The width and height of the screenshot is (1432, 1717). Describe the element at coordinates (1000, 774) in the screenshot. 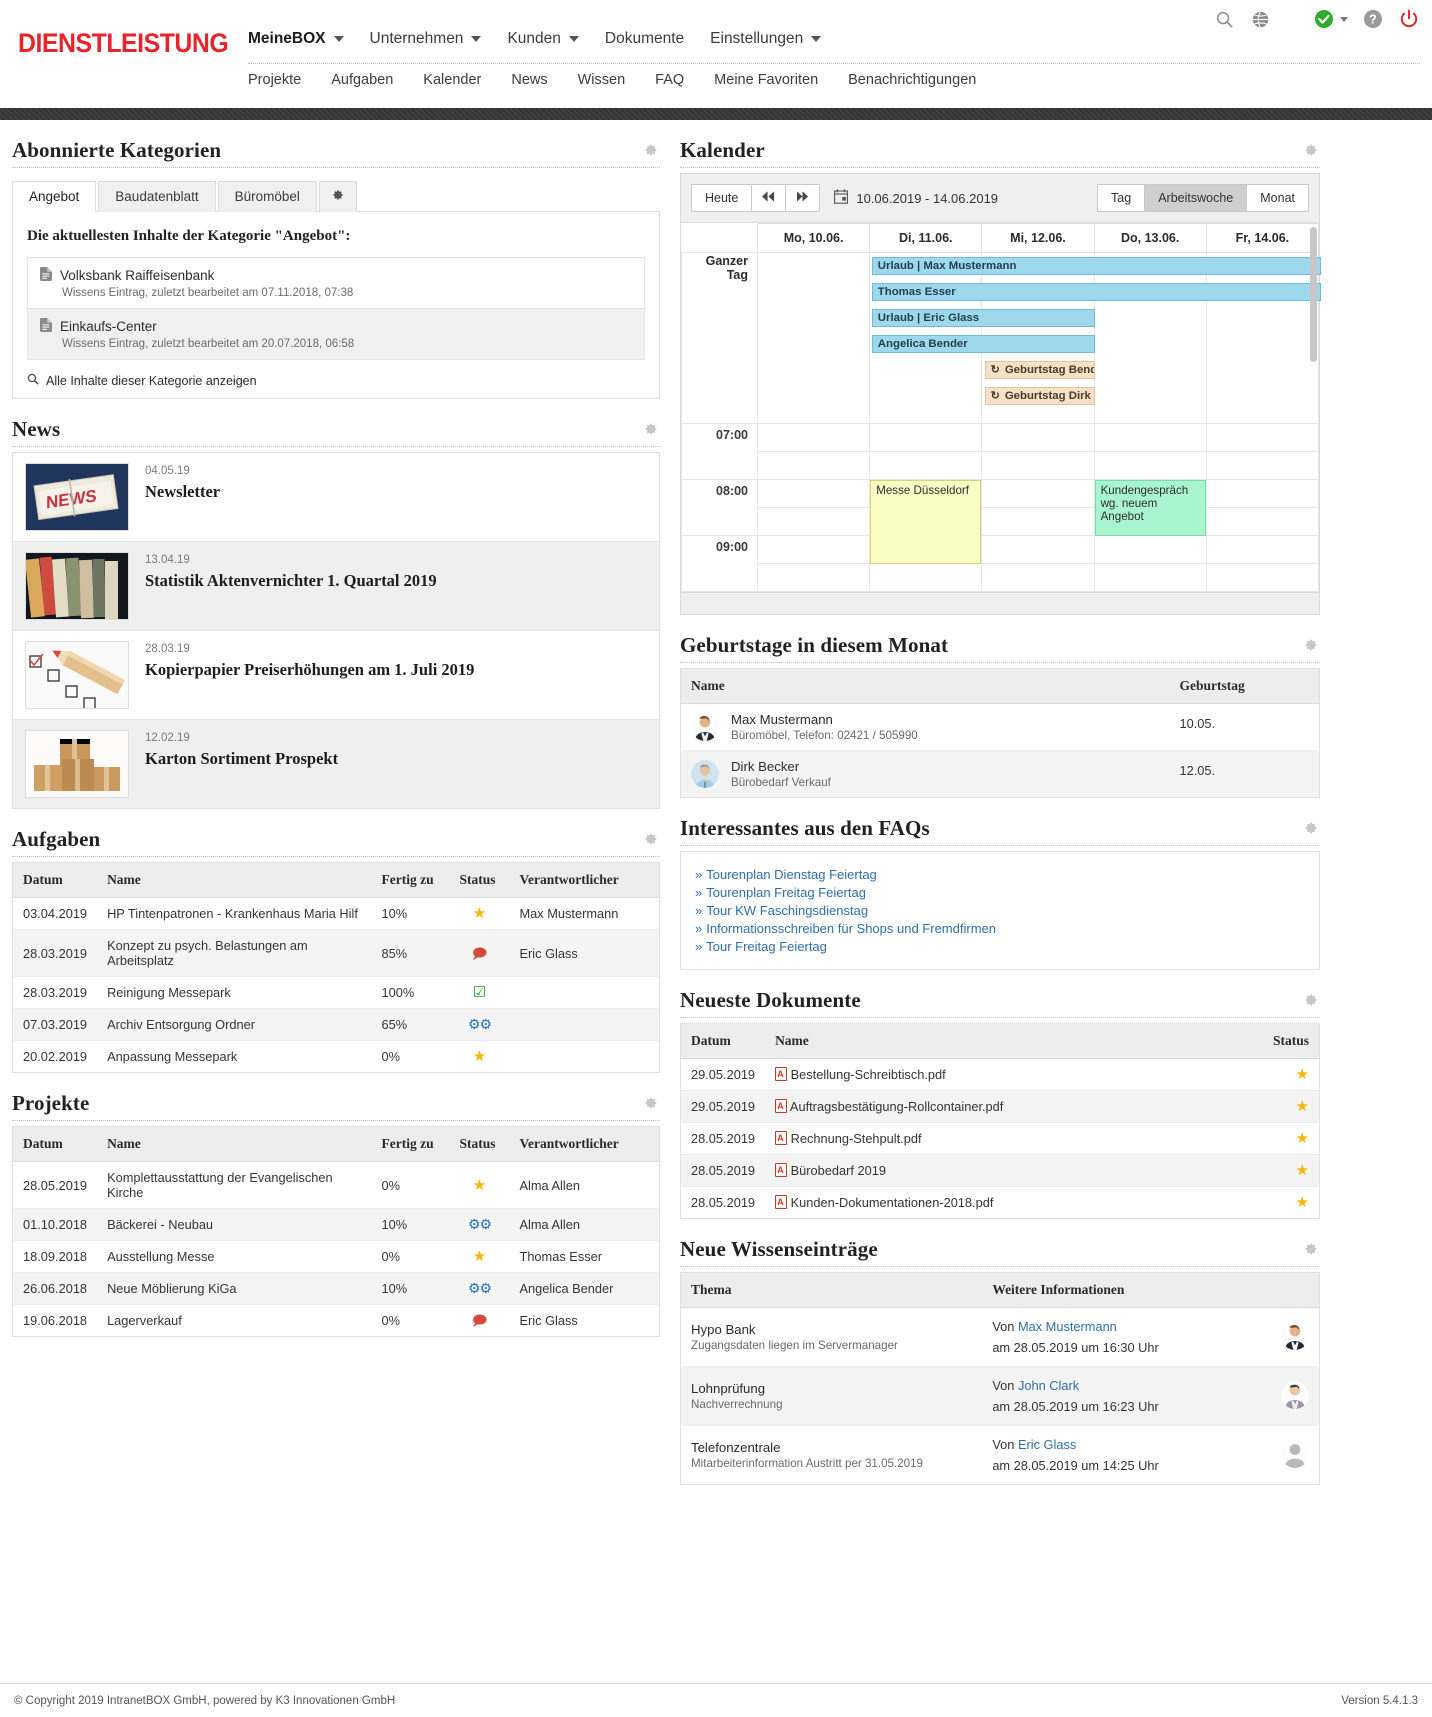

I see `table-row: Dirk Becker Bürobedarf Verkauf 12.05.` at that location.